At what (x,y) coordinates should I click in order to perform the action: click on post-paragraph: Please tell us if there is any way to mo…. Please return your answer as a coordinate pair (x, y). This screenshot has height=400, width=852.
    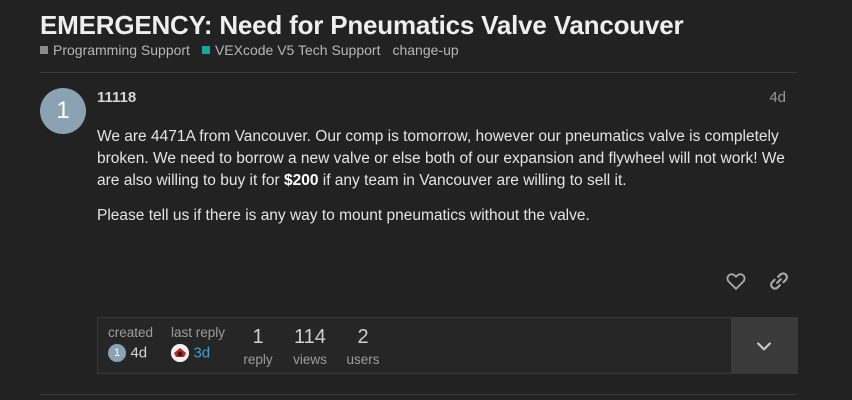
    Looking at the image, I should click on (343, 215).